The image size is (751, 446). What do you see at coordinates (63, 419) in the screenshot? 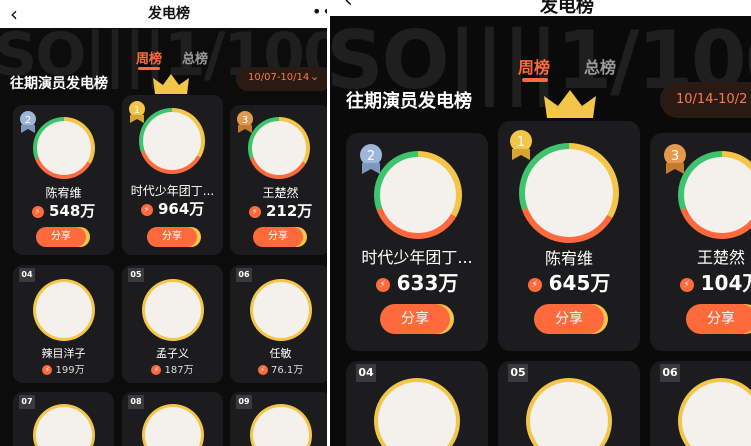
I see `rank-card-7: 07` at bounding box center [63, 419].